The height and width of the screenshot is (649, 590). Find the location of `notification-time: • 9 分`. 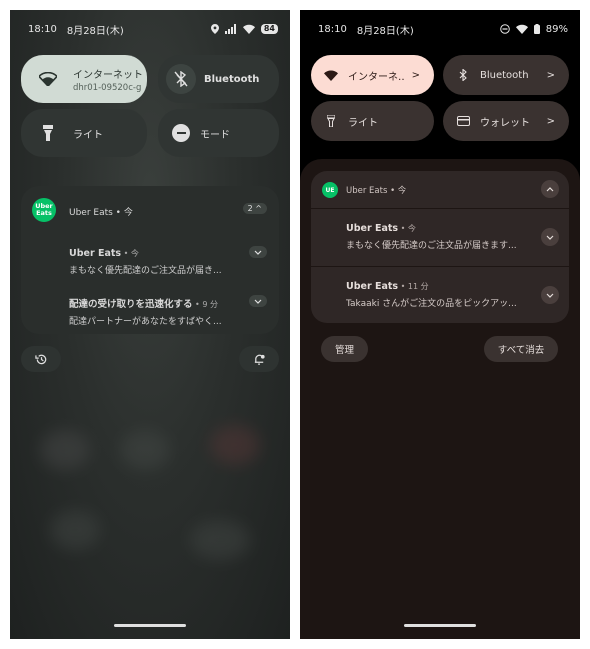

notification-time: • 9 分 is located at coordinates (205, 304).